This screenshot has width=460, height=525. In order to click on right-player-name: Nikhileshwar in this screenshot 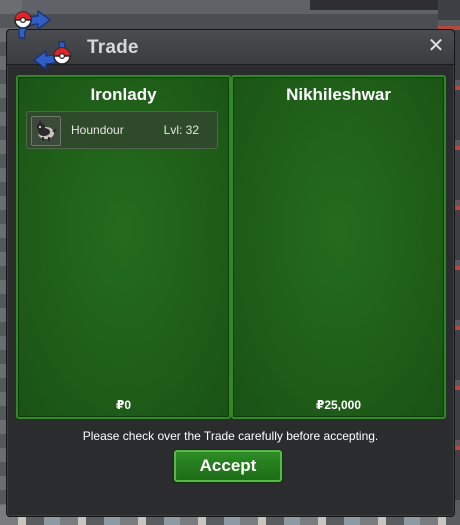, I will do `click(338, 94)`.